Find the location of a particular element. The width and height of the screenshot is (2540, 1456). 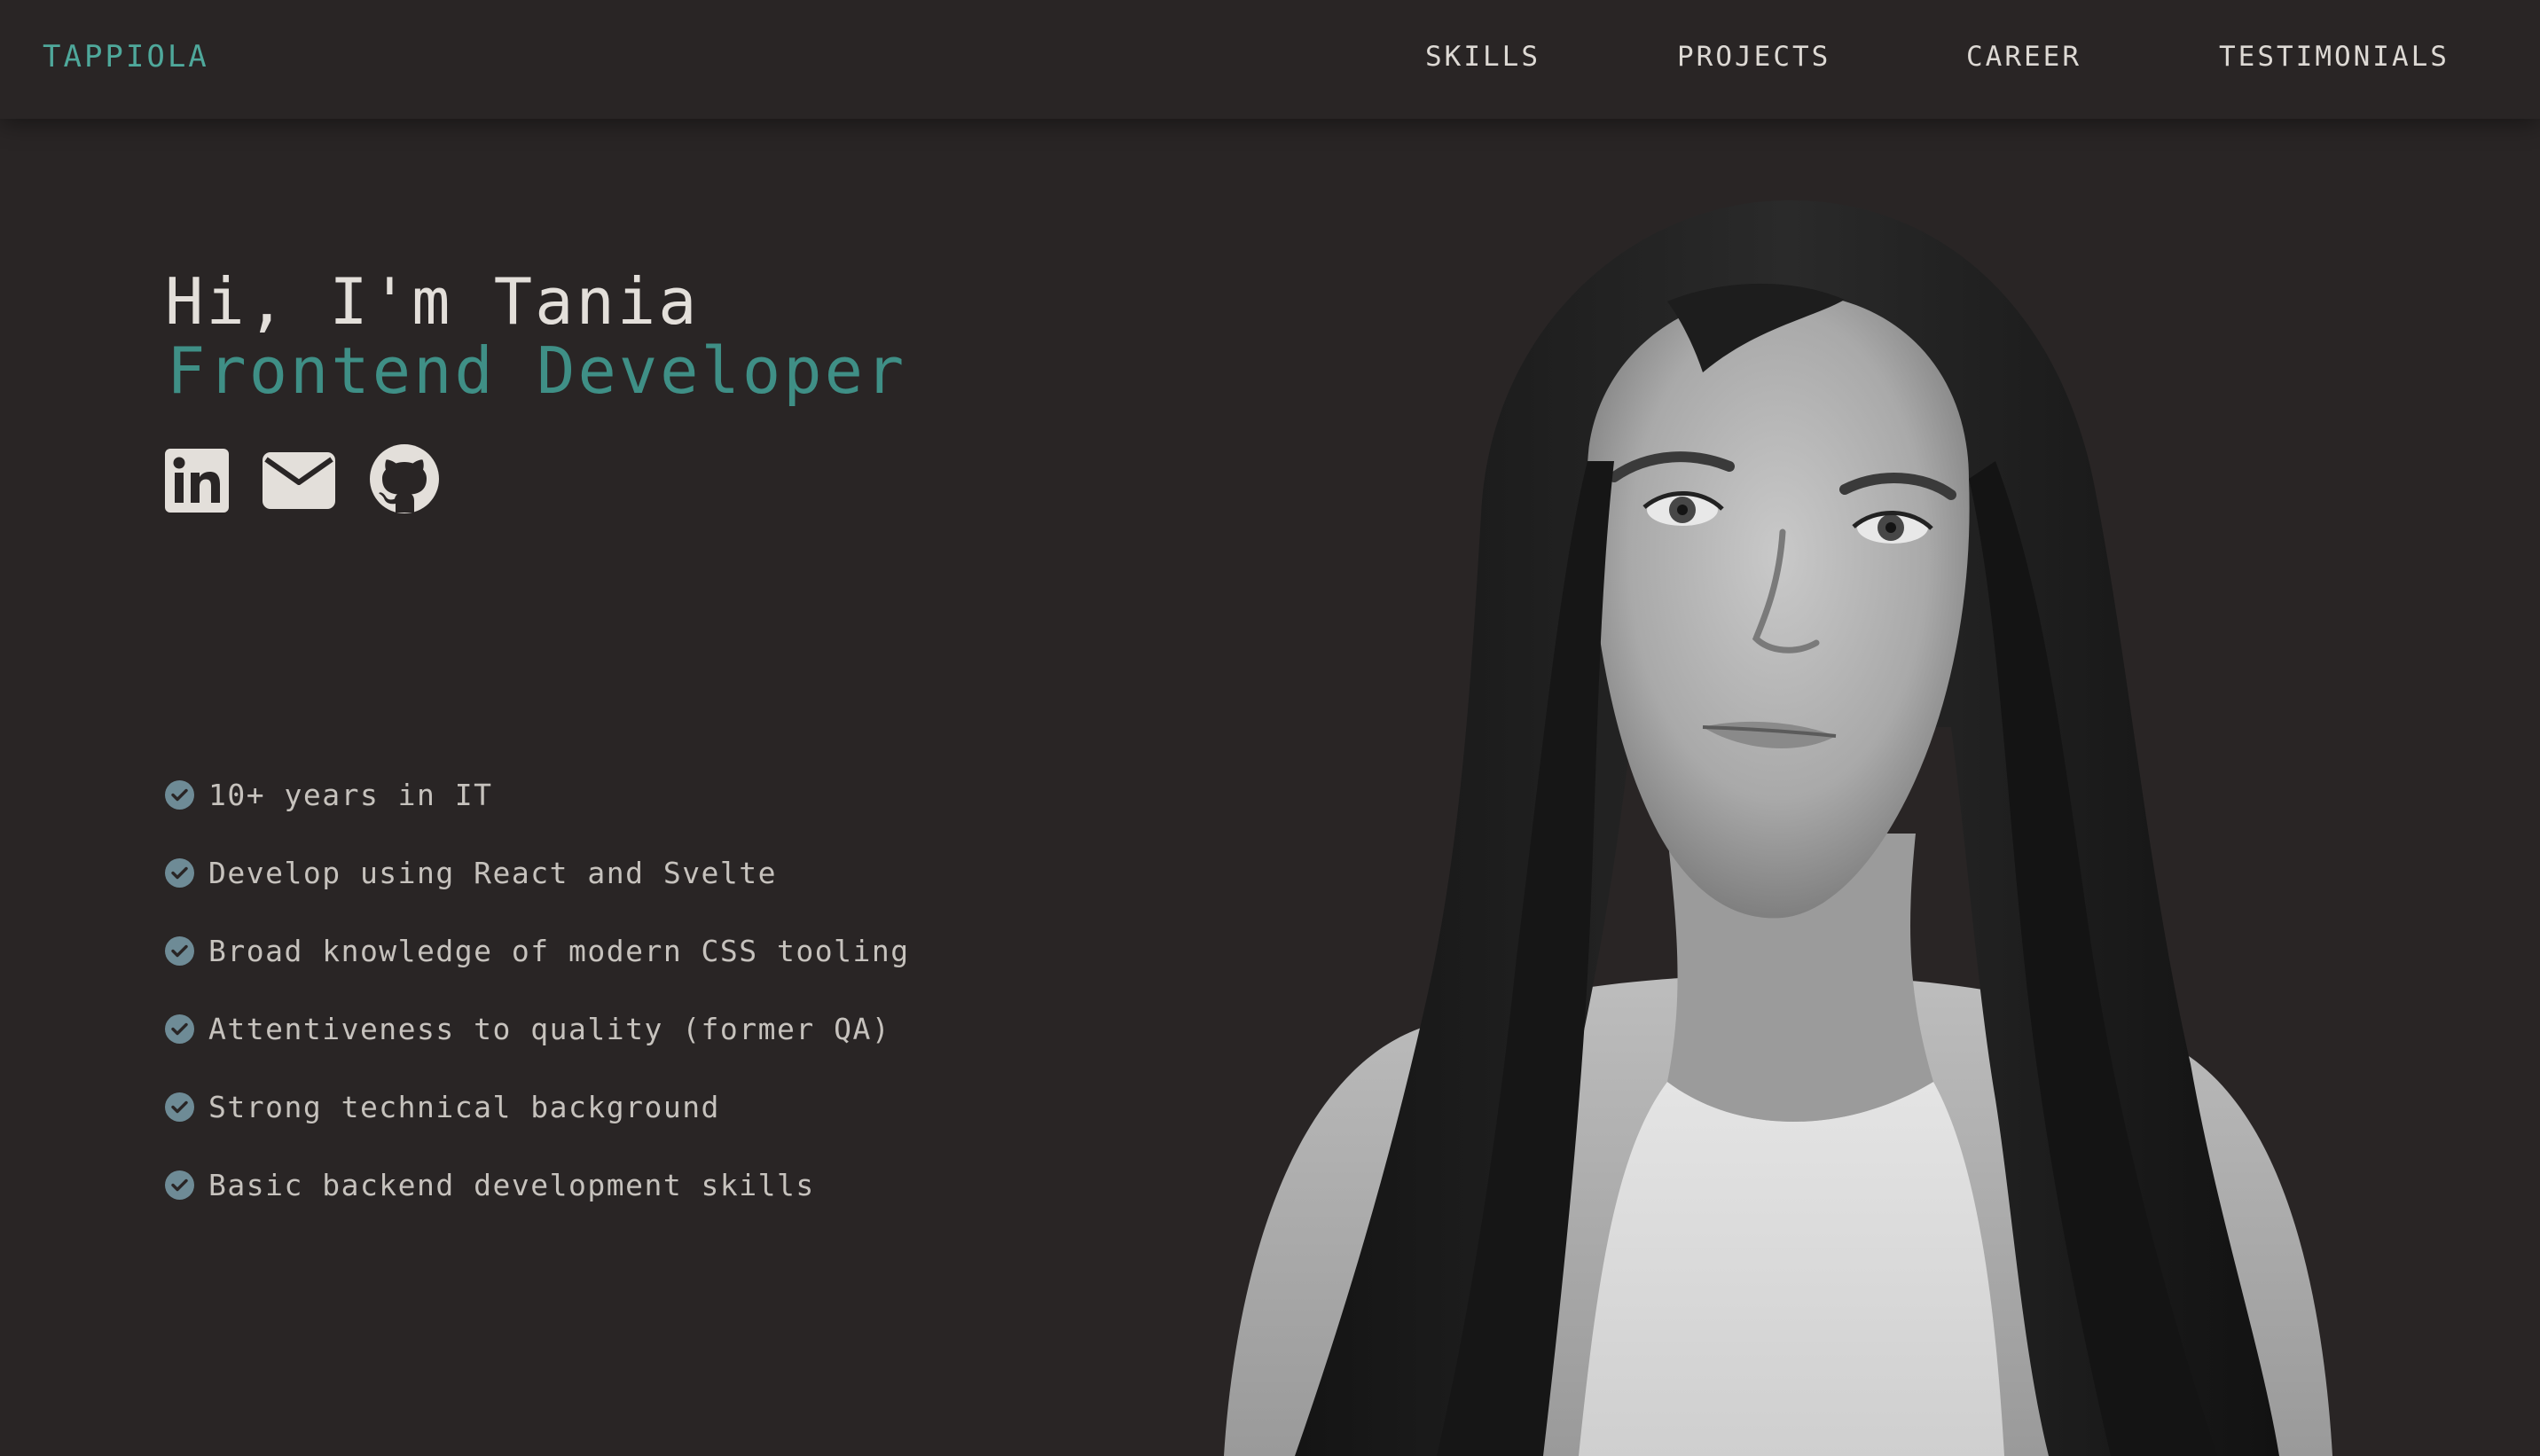

list-item: Attentiveness to quality (former QA) is located at coordinates (537, 1029).